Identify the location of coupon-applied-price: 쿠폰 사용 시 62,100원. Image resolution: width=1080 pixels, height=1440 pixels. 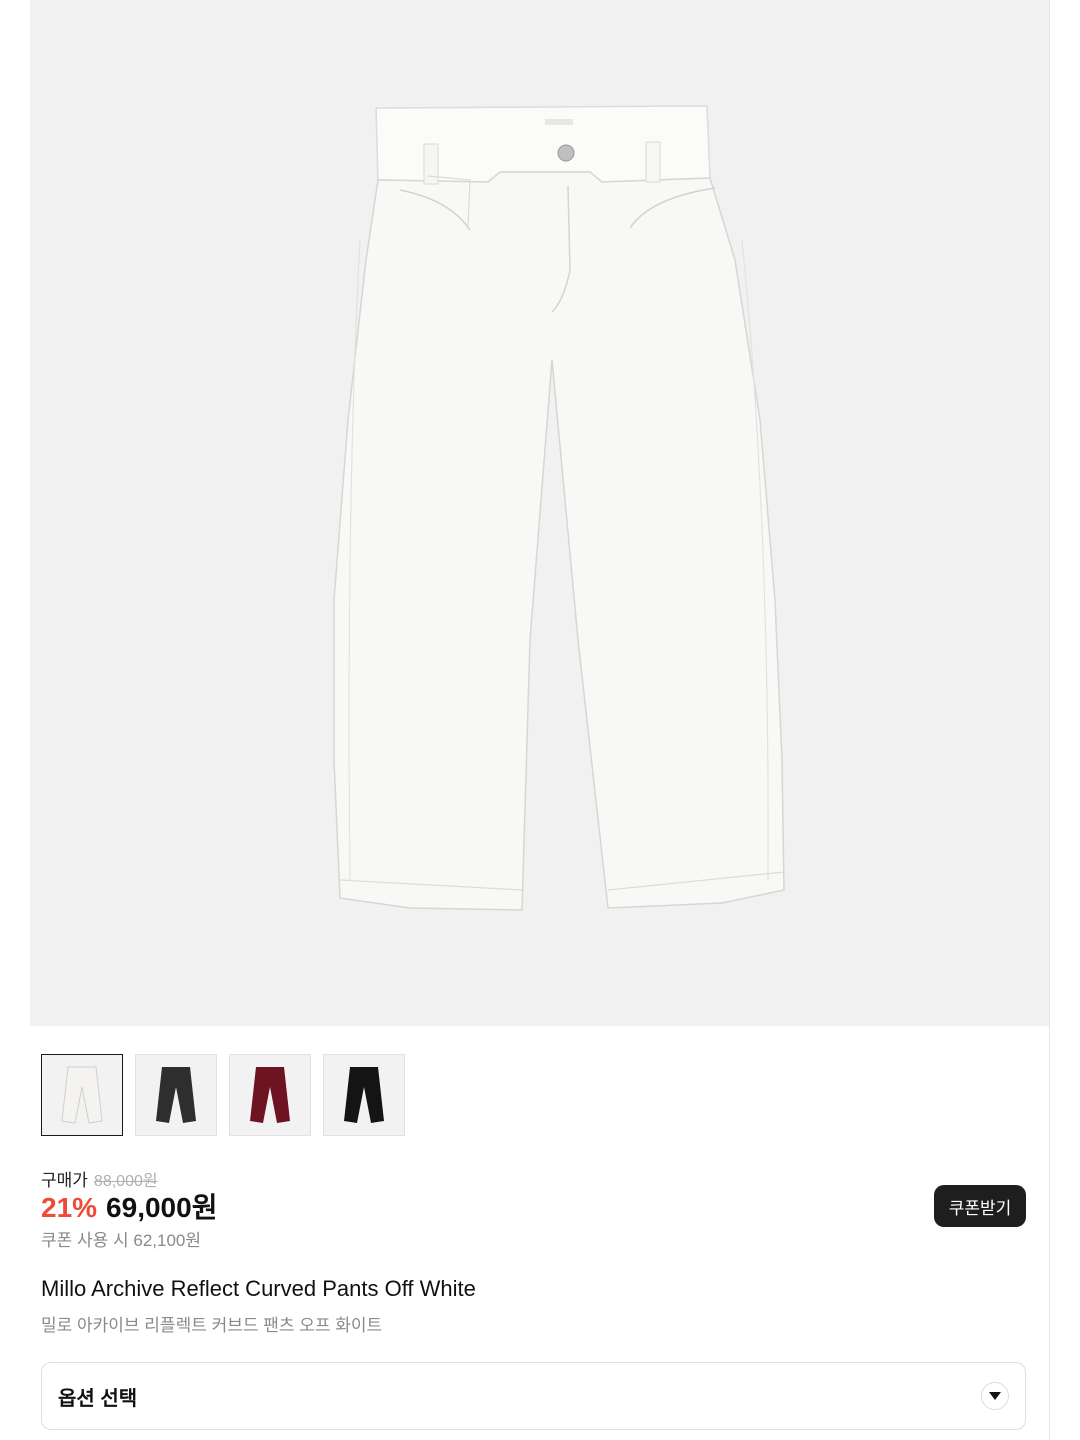
(121, 1240).